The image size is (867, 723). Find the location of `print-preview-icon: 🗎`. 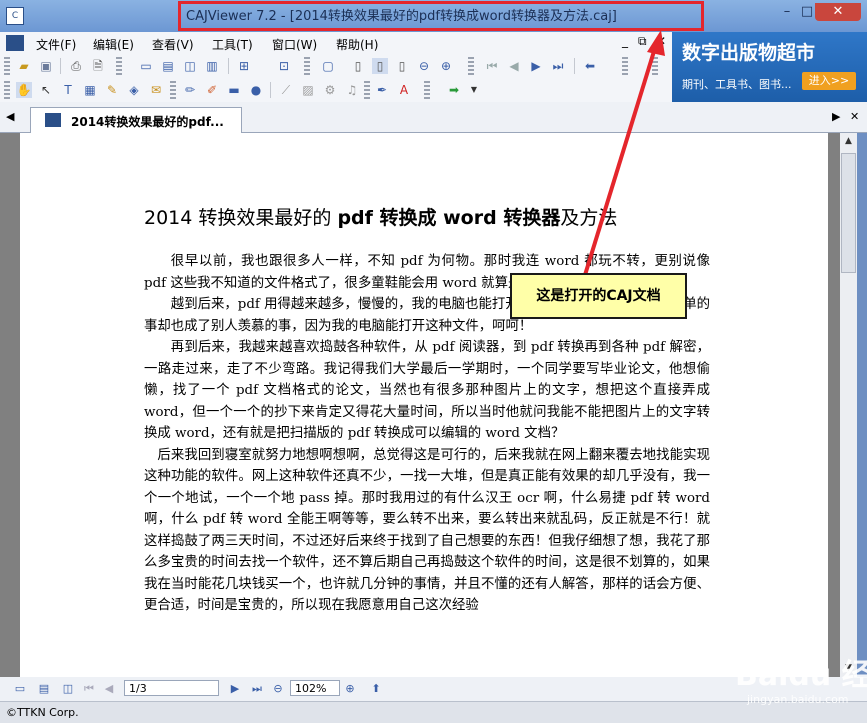

print-preview-icon: 🗎 is located at coordinates (98, 66).